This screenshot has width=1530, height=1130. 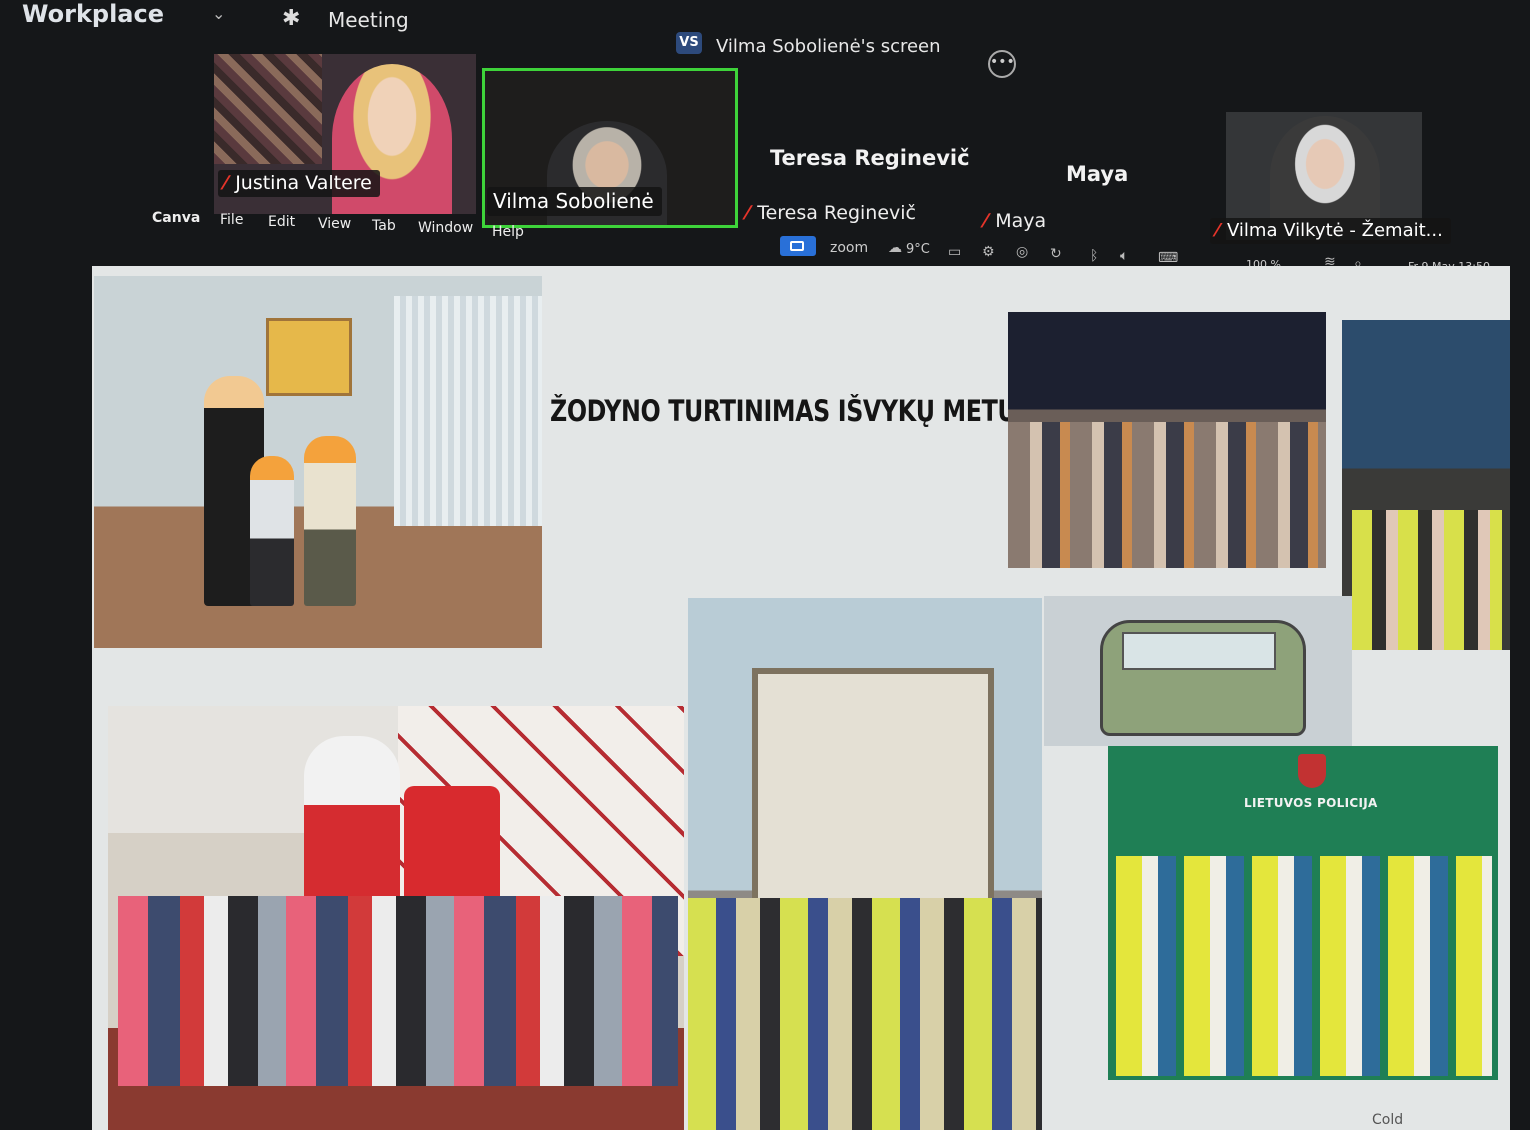 I want to click on menu-edit: Edit, so click(x=281, y=222).